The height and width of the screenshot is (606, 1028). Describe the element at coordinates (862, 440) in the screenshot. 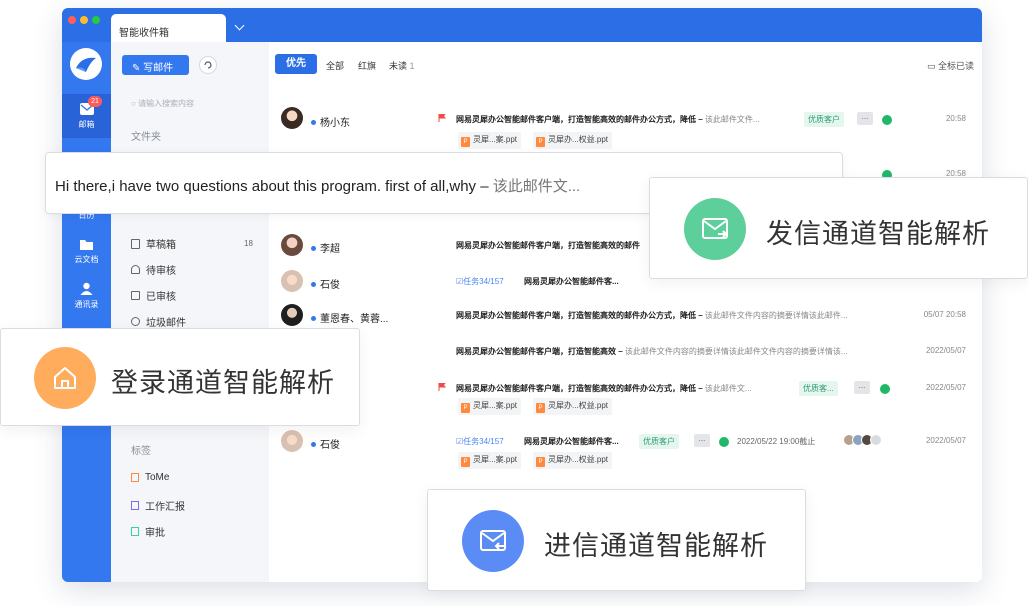

I see `participant-avatars` at that location.